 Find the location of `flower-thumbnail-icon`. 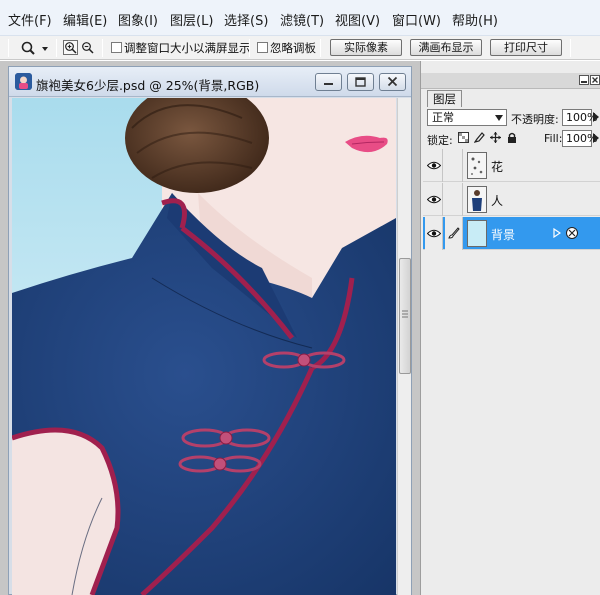

flower-thumbnail-icon is located at coordinates (477, 165).